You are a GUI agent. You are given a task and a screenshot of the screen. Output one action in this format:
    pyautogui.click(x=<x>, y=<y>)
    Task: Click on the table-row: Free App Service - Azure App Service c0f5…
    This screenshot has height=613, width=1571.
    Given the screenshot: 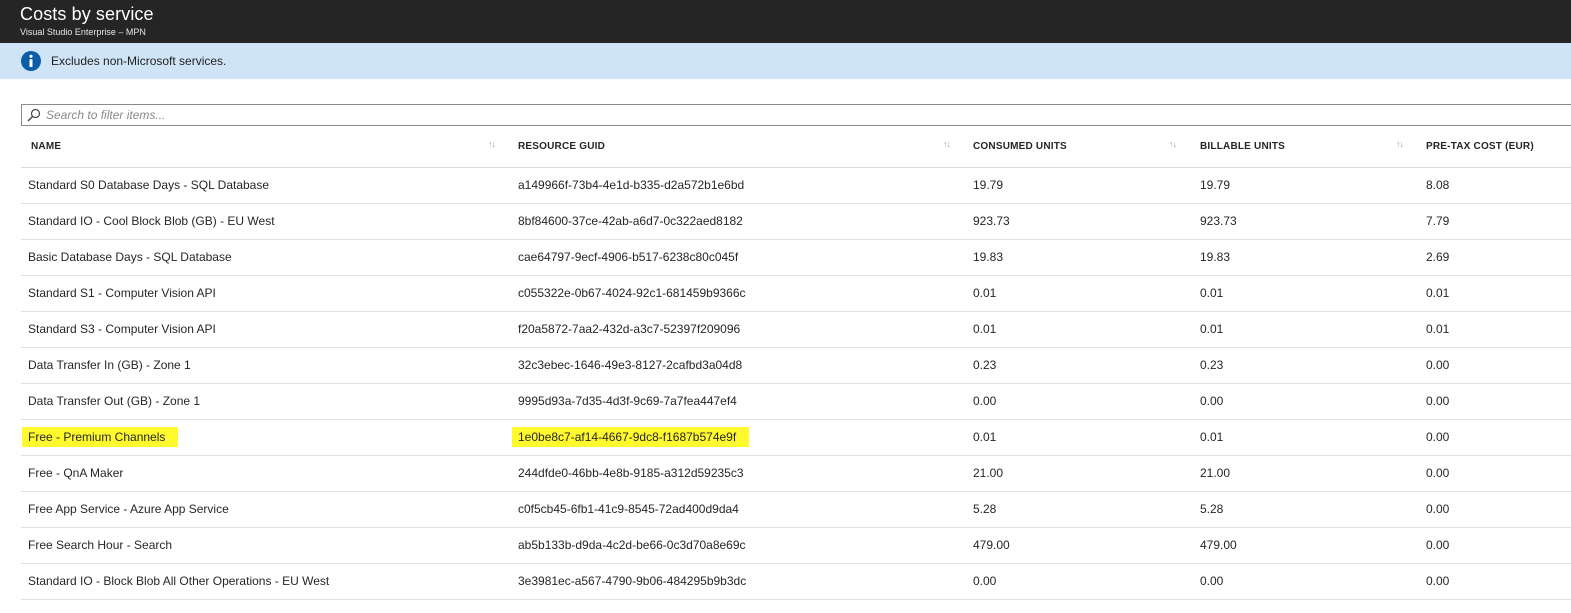 What is the action you would take?
    pyautogui.click(x=796, y=510)
    